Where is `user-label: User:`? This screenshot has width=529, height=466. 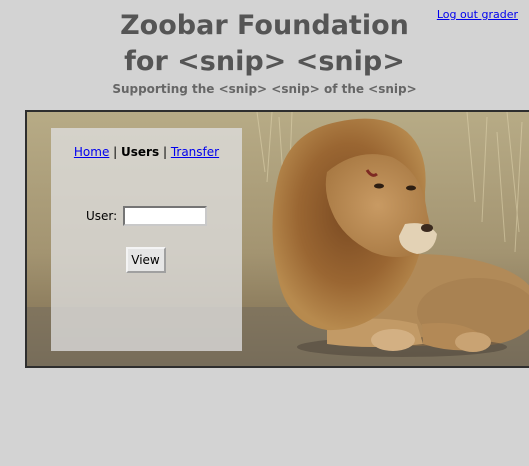 user-label: User: is located at coordinates (102, 216).